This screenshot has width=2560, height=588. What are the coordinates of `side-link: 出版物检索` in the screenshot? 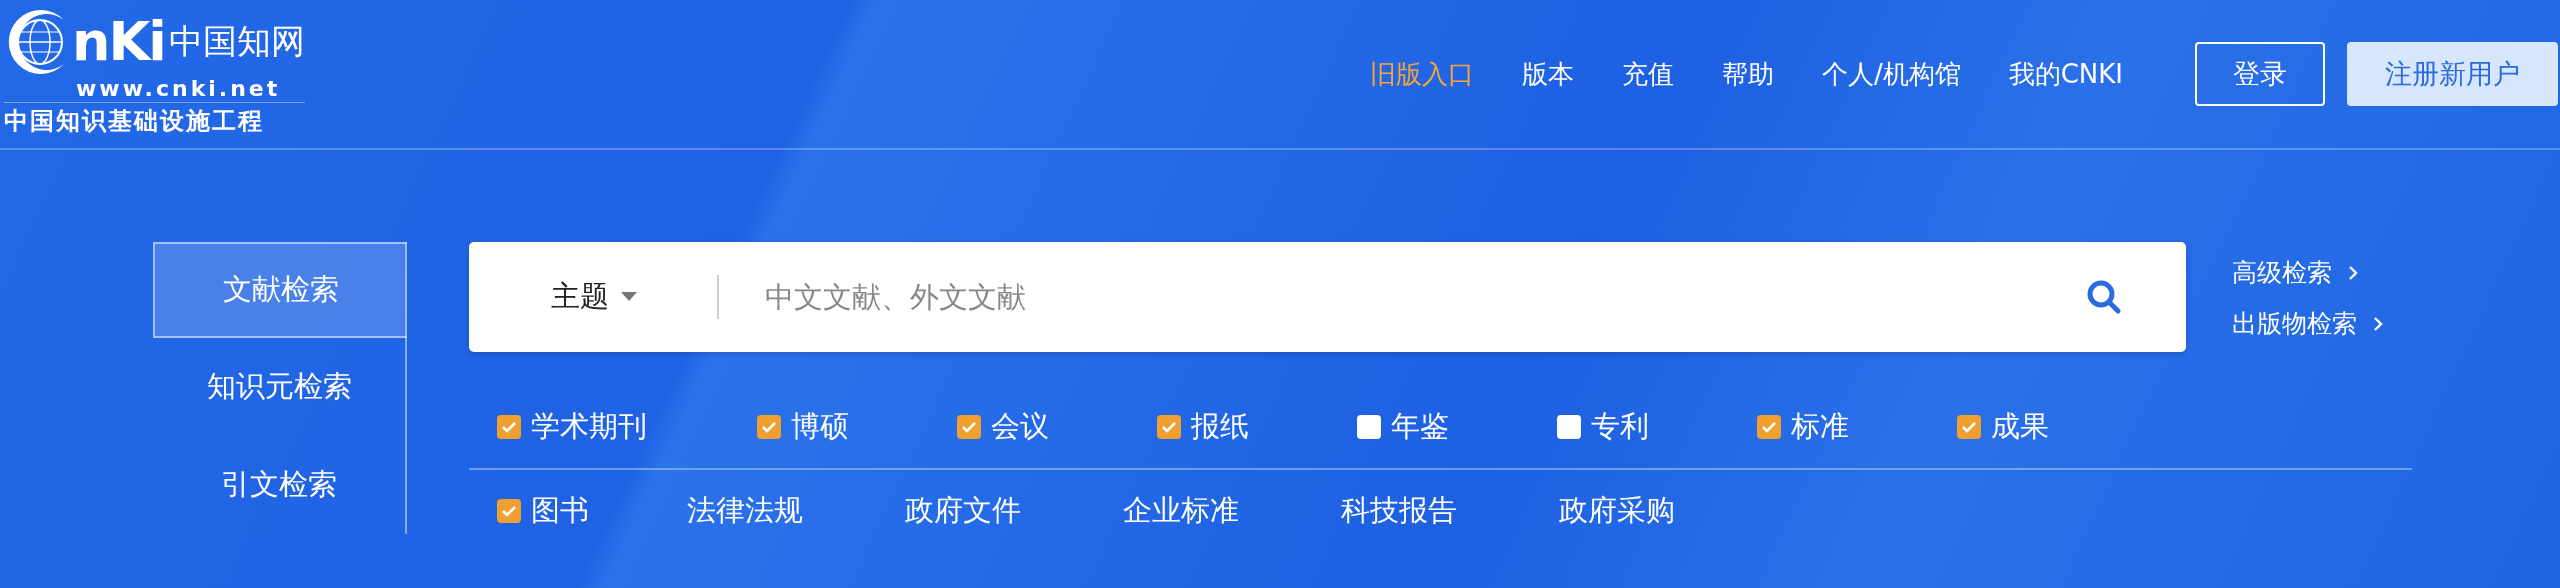 It's located at (2307, 323).